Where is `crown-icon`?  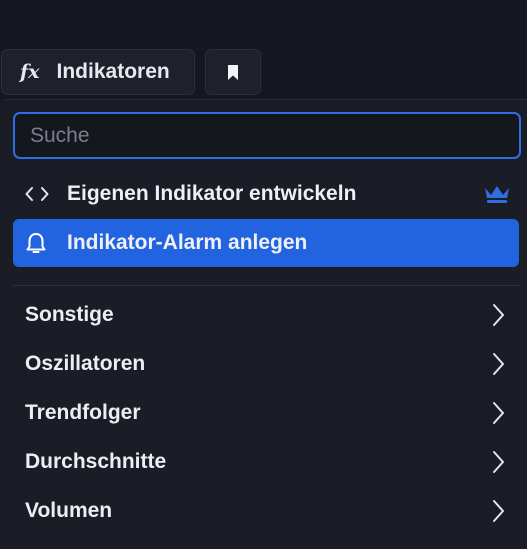 crown-icon is located at coordinates (497, 194).